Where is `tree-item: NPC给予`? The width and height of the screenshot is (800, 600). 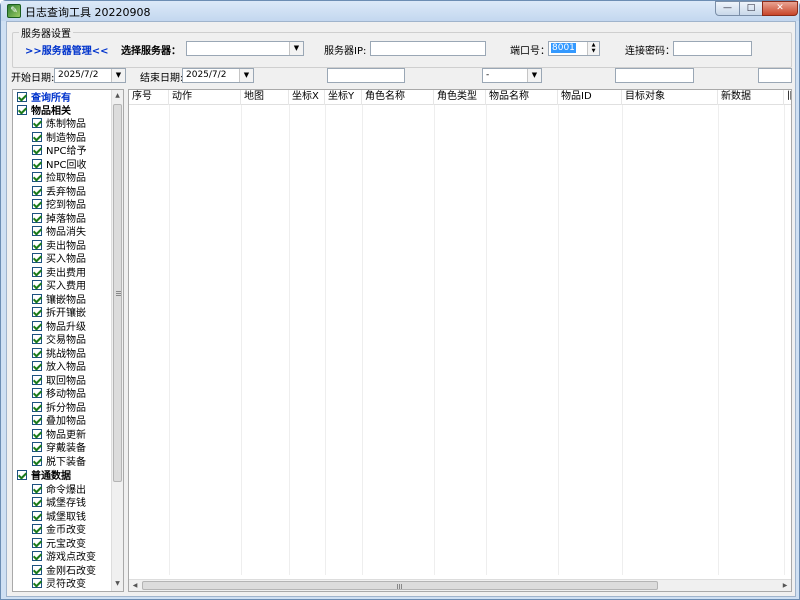
tree-item: NPC给予 is located at coordinates (59, 151).